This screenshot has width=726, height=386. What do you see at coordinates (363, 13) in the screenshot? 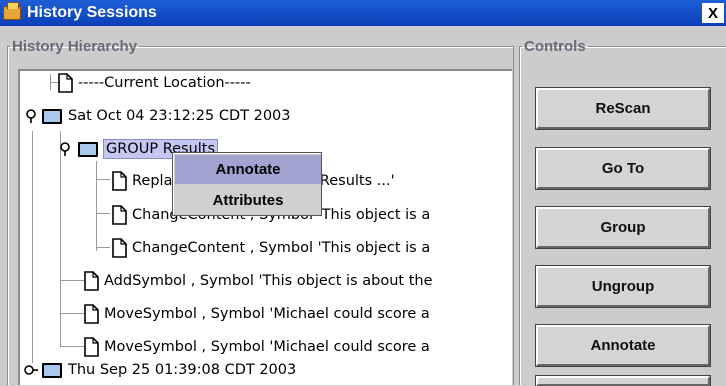
I see `title-bar: History Sessions X` at bounding box center [363, 13].